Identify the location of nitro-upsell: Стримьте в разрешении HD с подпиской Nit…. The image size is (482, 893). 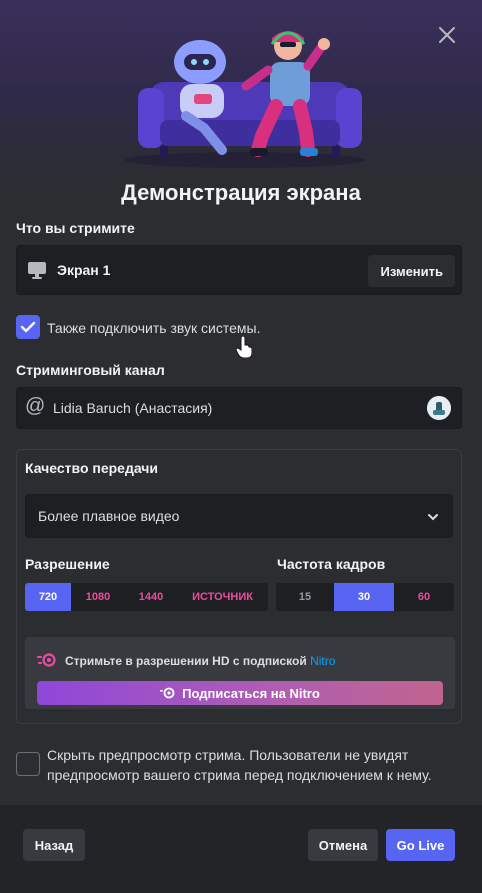
(240, 673).